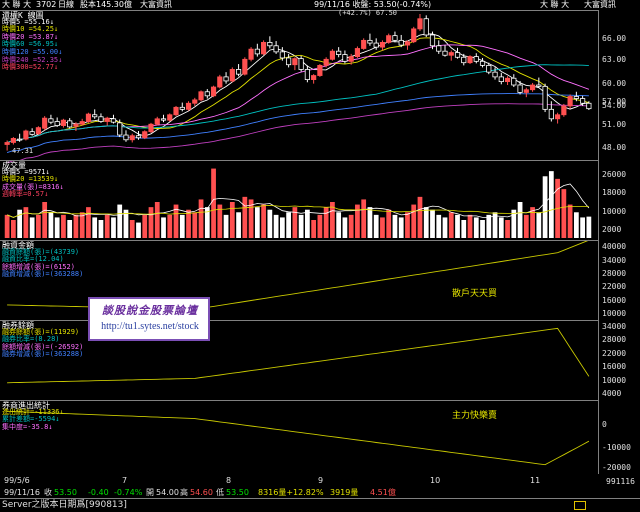 This screenshot has width=640, height=512. What do you see at coordinates (344, 492) in the screenshot?
I see `status-volume-2: 3919量` at bounding box center [344, 492].